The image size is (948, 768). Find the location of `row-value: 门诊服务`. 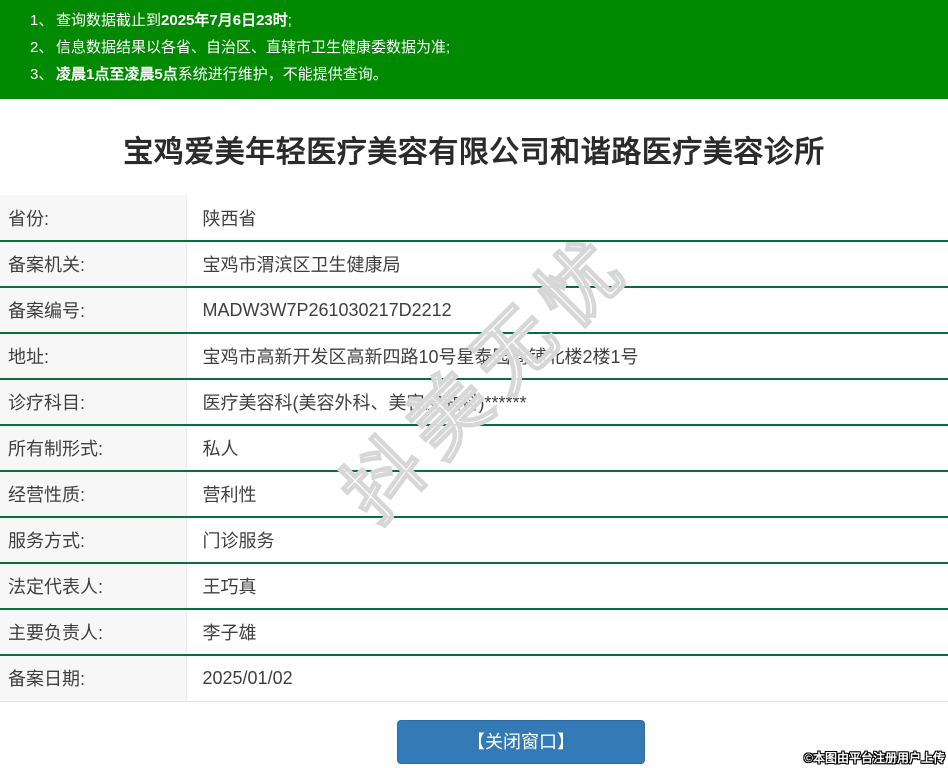

row-value: 门诊服务 is located at coordinates (238, 541).